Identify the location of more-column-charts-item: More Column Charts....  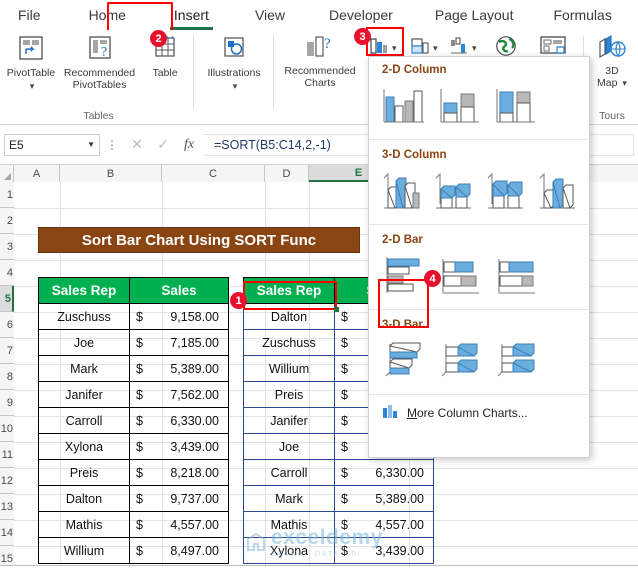
(479, 409).